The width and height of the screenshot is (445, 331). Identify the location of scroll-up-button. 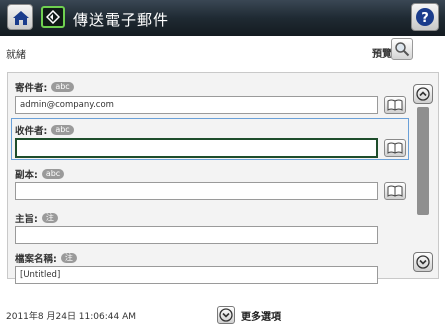
(423, 94).